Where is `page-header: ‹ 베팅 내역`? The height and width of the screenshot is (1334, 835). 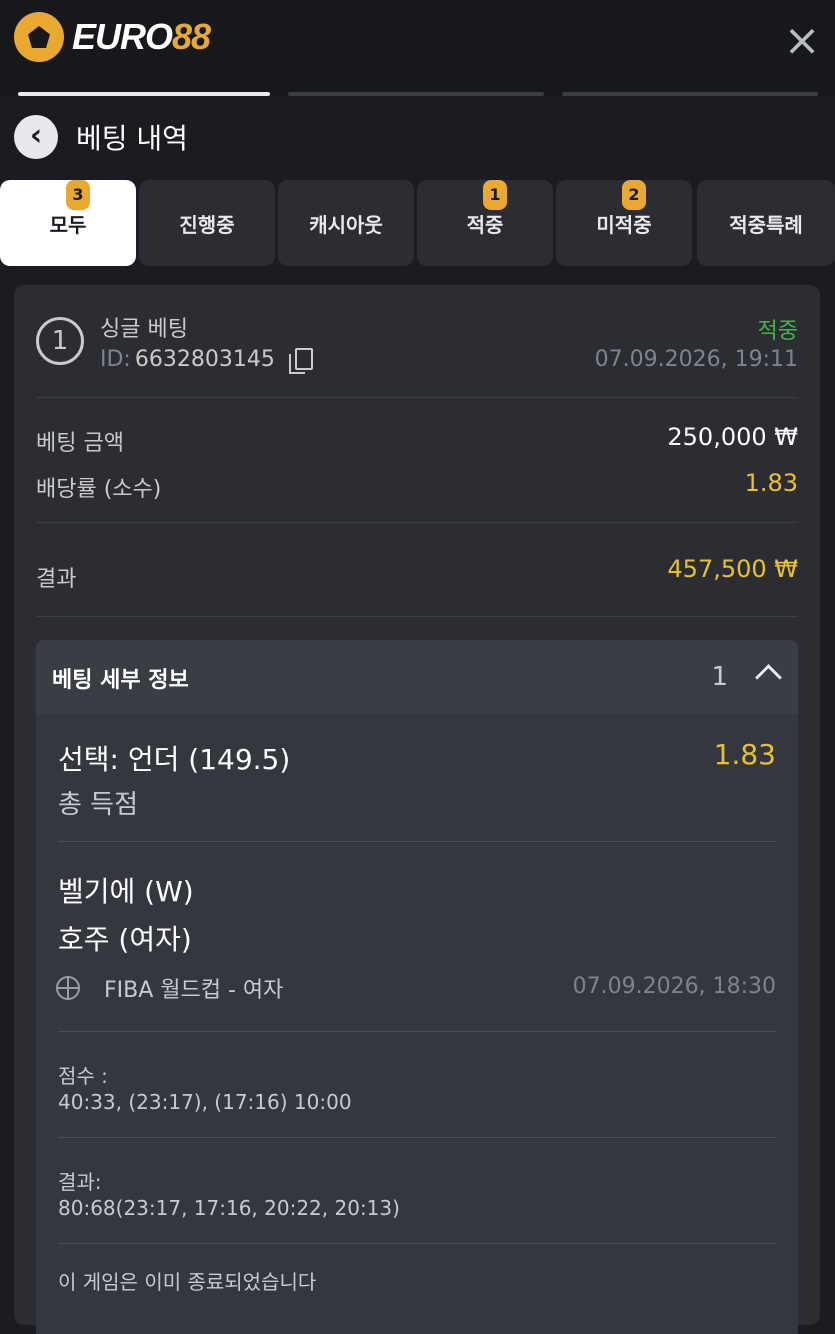
page-header: ‹ 베팅 내역 is located at coordinates (101, 137).